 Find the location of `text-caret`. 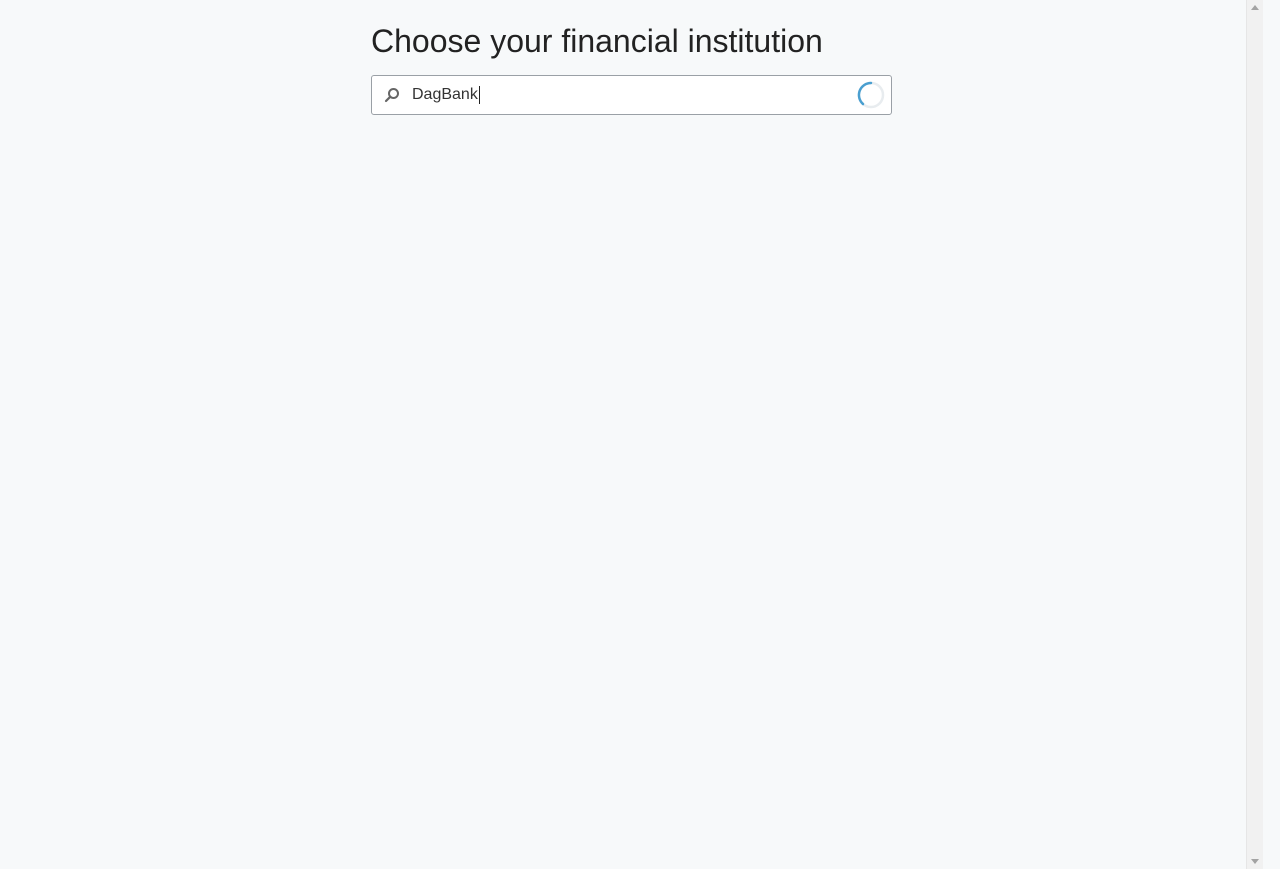

text-caret is located at coordinates (479, 94).